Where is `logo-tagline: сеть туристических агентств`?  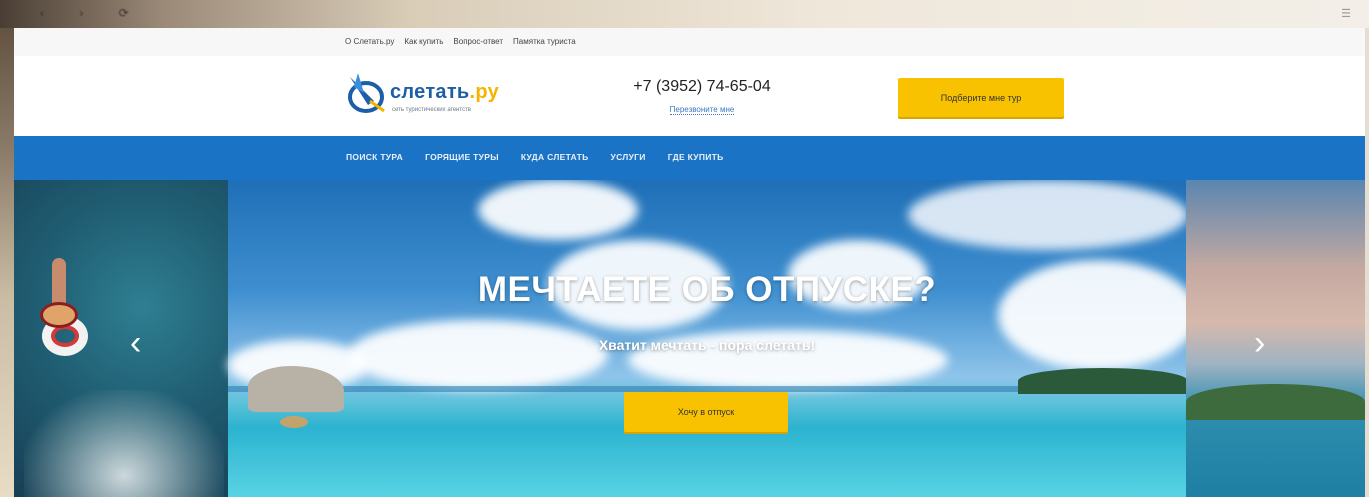 logo-tagline: сеть туристических агентств is located at coordinates (431, 110).